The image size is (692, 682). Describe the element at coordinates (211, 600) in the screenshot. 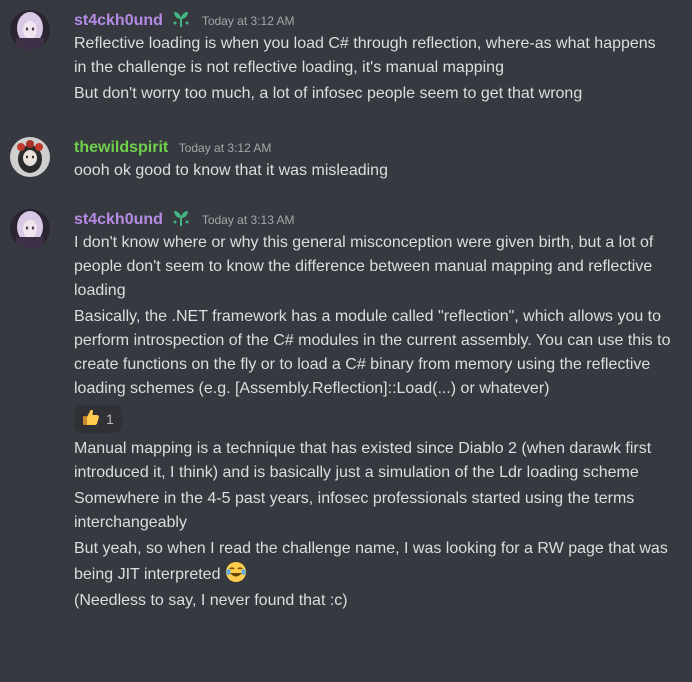

I see `message-text: (Needless to say, I never found that :c)` at that location.